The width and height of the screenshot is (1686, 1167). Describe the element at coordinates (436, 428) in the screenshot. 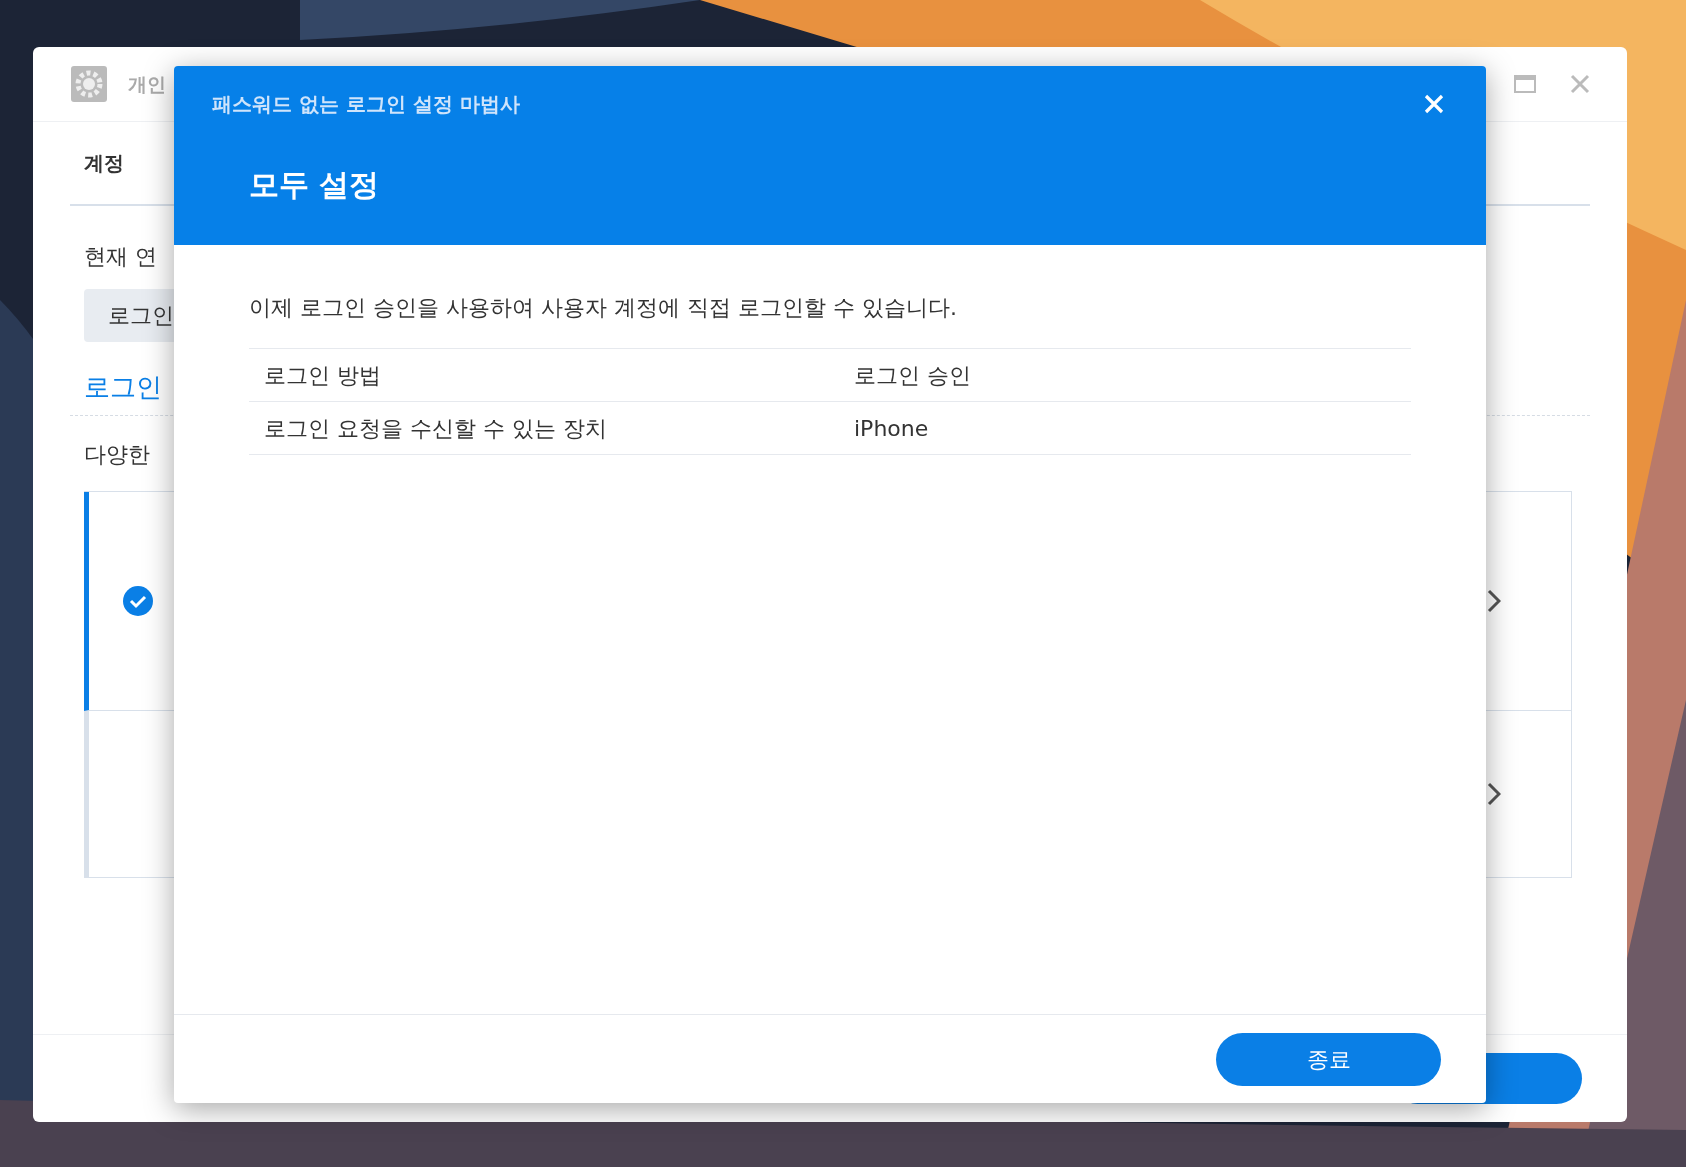

I see `summary-label: 로그인 요청을 수신할 수 있는 장치` at that location.